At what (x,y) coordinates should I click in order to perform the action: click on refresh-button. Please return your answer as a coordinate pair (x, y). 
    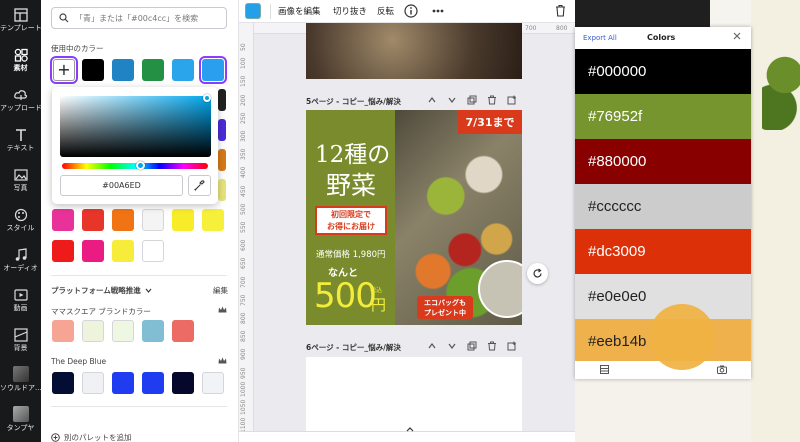
    Looking at the image, I should click on (537, 273).